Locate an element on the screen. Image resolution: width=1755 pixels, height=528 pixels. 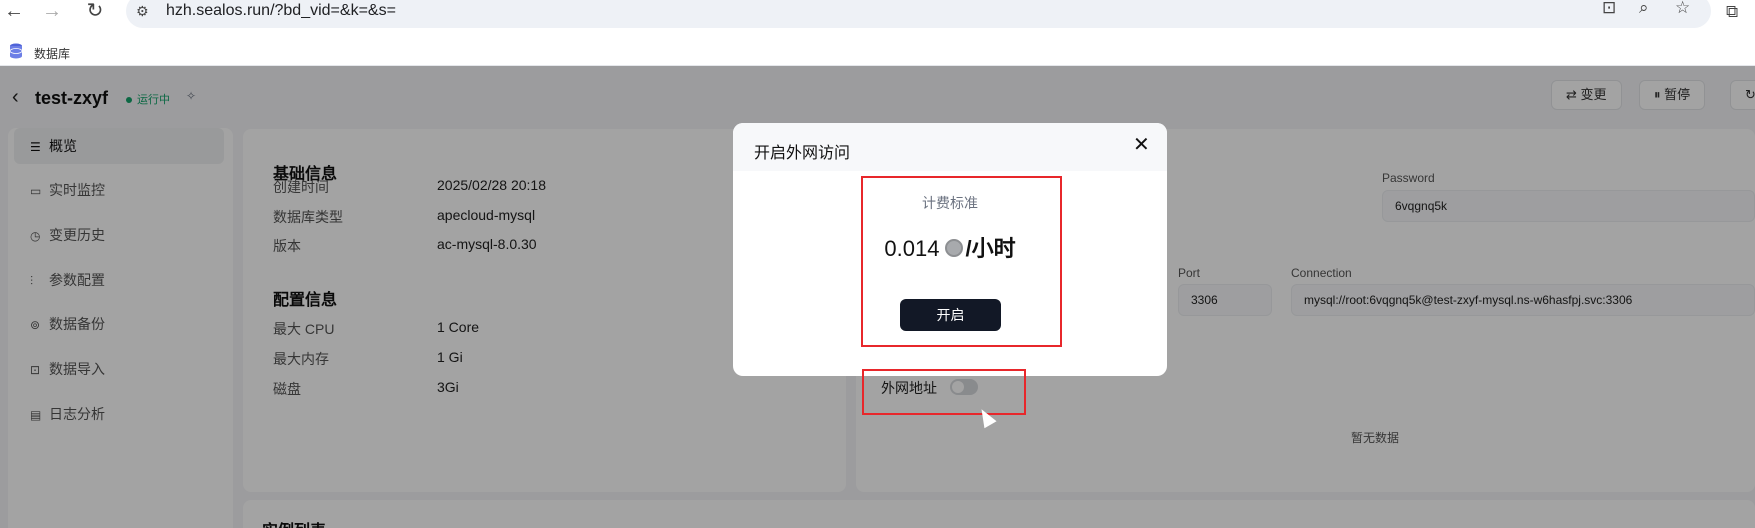
bookmark-database: 数据库 is located at coordinates (52, 53).